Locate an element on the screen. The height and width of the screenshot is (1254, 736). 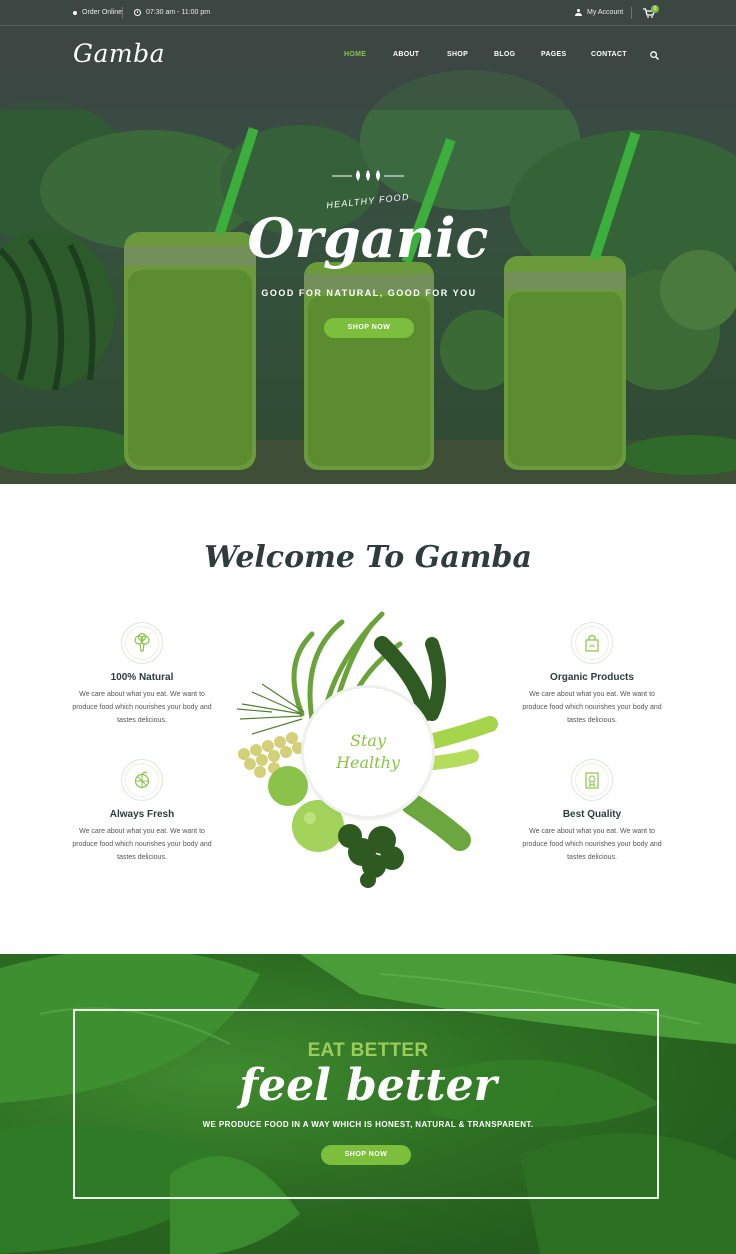
grocery-bag-icon is located at coordinates (592, 643).